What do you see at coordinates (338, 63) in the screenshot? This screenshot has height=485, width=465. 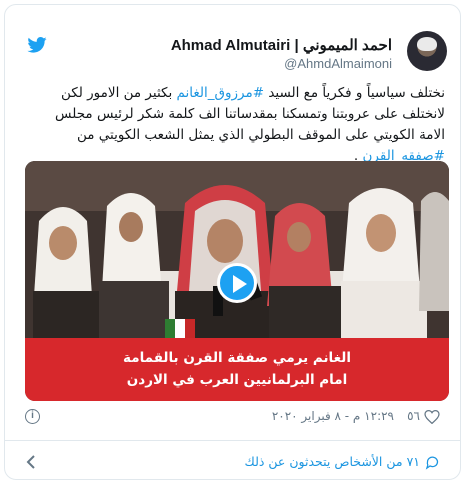 I see `author-handle: @AhmdAlmaimoni` at bounding box center [338, 63].